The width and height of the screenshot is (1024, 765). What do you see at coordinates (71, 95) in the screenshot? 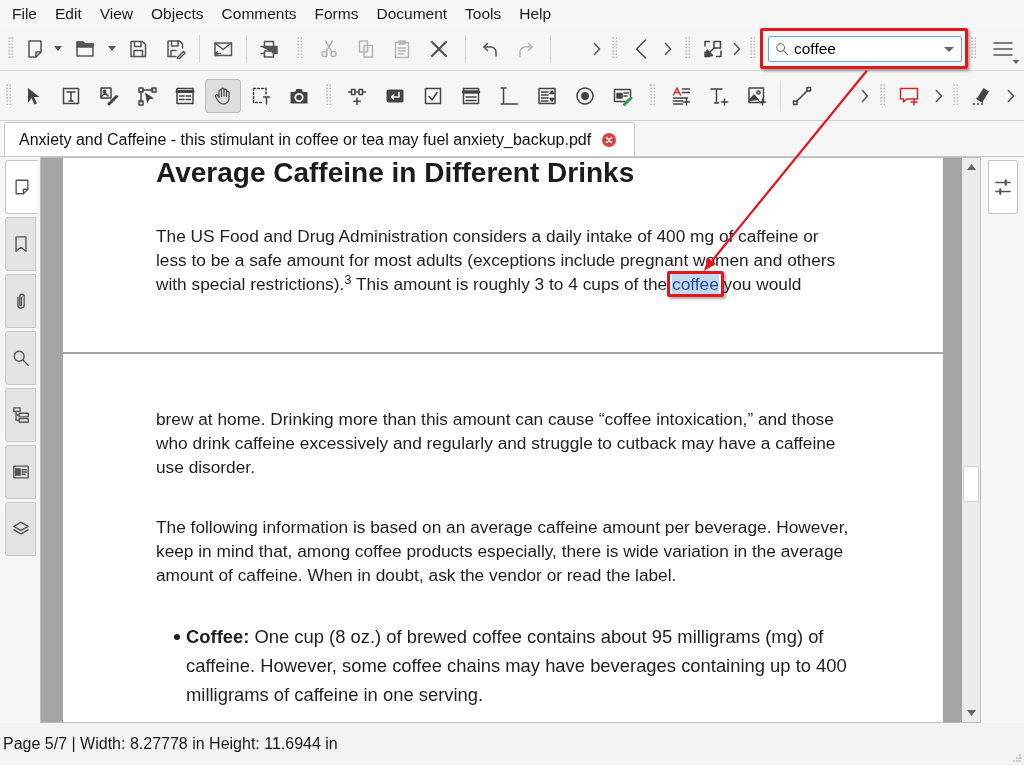
I see `text-box-icon` at bounding box center [71, 95].